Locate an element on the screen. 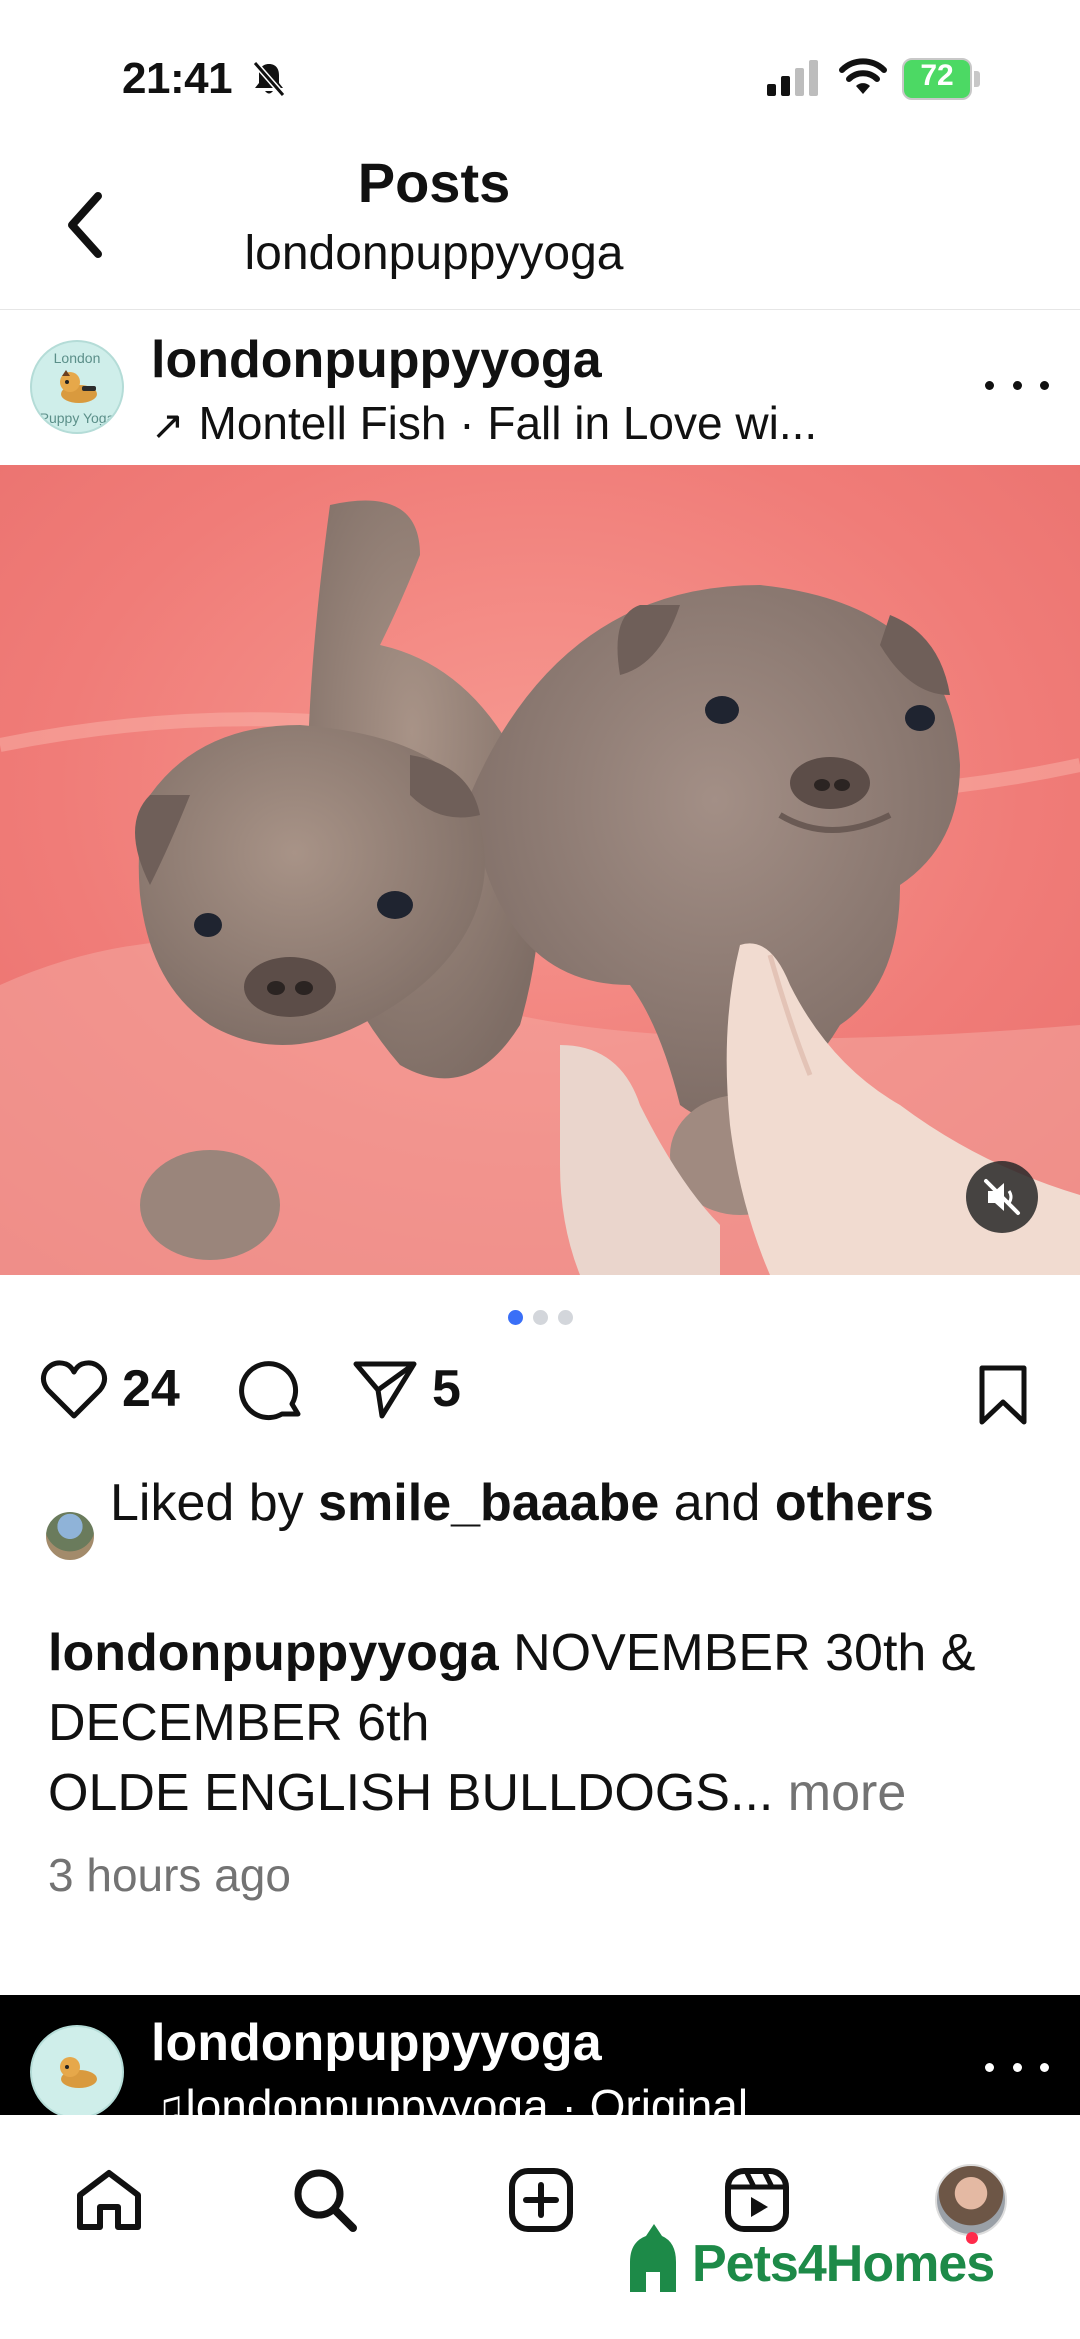 The height and width of the screenshot is (2339, 1080). liked-by-prefix: Liked by is located at coordinates (214, 1503).